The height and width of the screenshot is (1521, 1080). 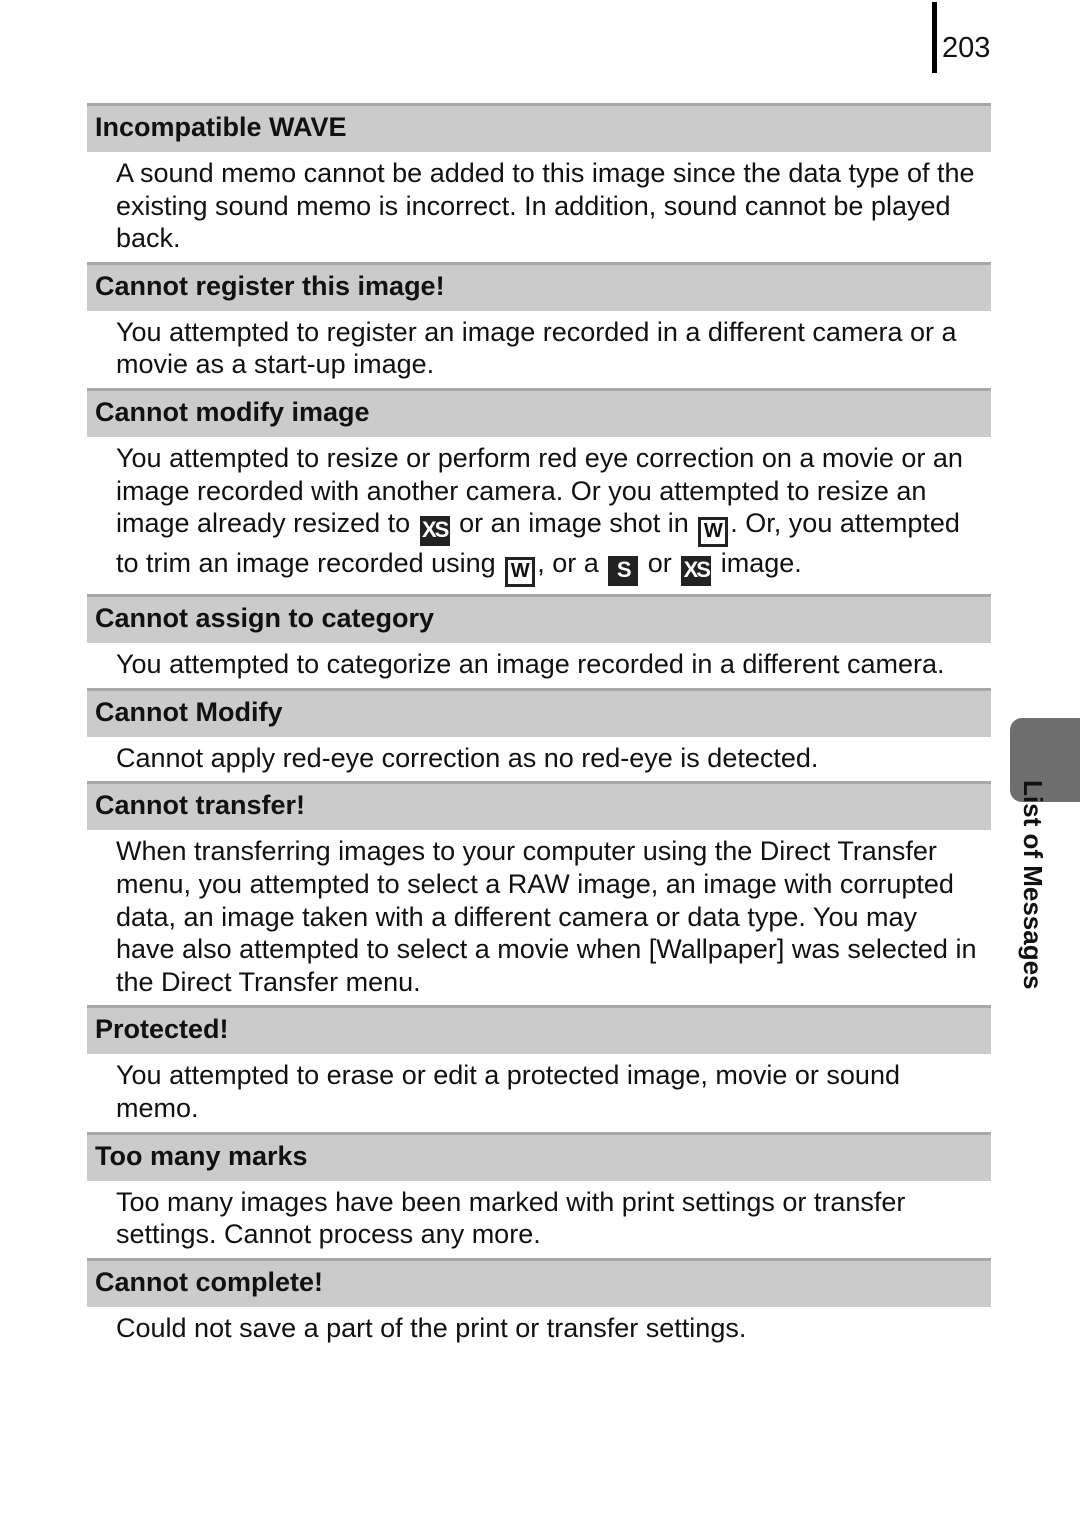 What do you see at coordinates (539, 1282) in the screenshot?
I see `message-title: Cannot complete!` at bounding box center [539, 1282].